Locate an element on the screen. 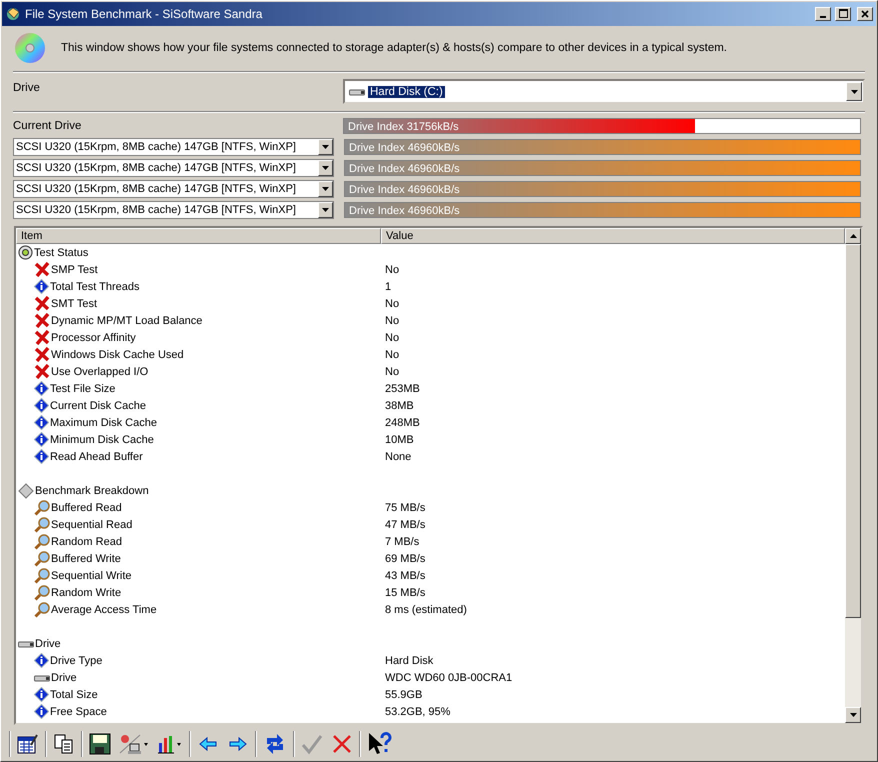 This screenshot has width=878, height=762. item-value: 7 MB/s is located at coordinates (402, 542).